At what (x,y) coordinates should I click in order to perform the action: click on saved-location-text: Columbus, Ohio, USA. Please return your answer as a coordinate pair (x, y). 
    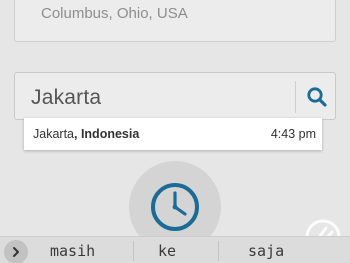
    Looking at the image, I should click on (114, 13).